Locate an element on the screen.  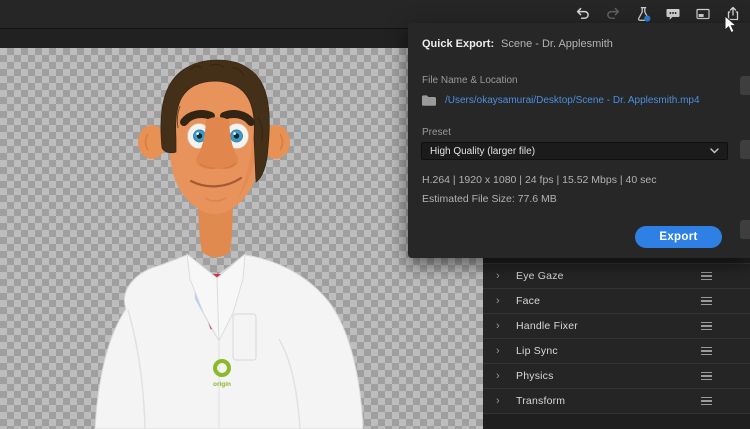
comments-button is located at coordinates (673, 14).